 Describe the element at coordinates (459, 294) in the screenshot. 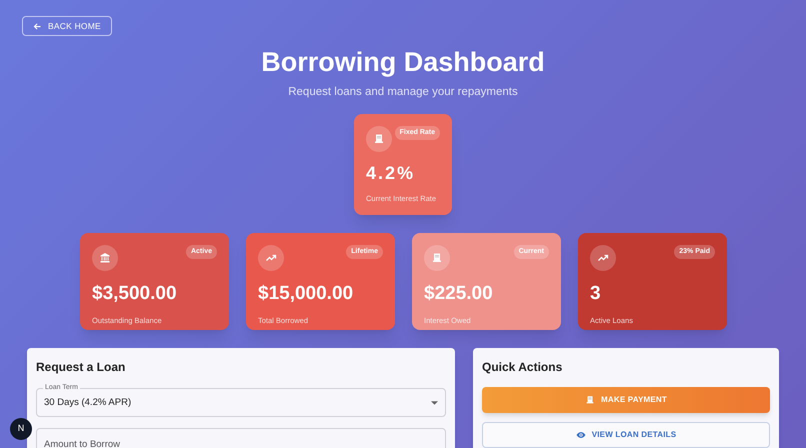

I see `stat-value: $225.00` at that location.